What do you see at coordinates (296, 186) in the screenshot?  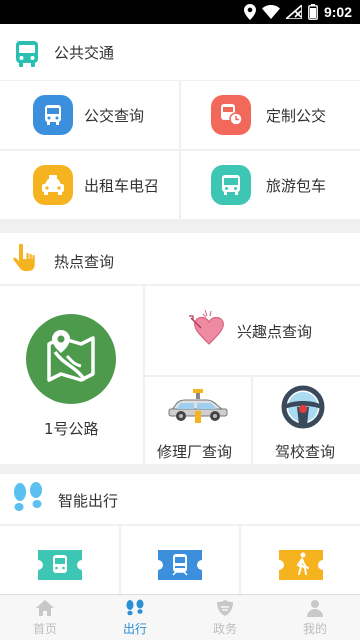 I see `tour-bus-label: 旅游包车` at bounding box center [296, 186].